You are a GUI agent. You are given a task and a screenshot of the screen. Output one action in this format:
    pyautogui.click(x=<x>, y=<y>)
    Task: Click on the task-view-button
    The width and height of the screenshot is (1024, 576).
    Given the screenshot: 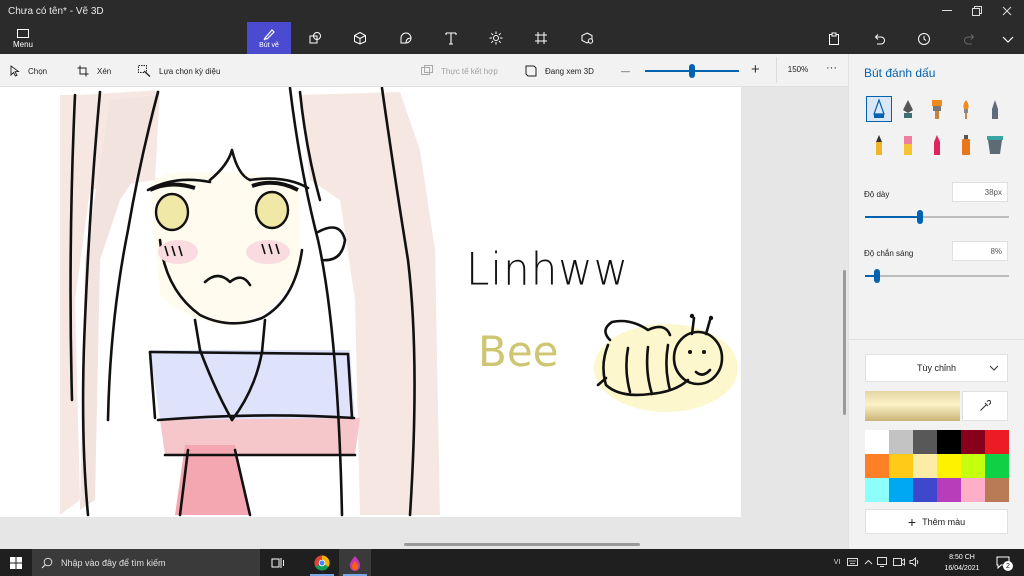 What is the action you would take?
    pyautogui.click(x=278, y=562)
    